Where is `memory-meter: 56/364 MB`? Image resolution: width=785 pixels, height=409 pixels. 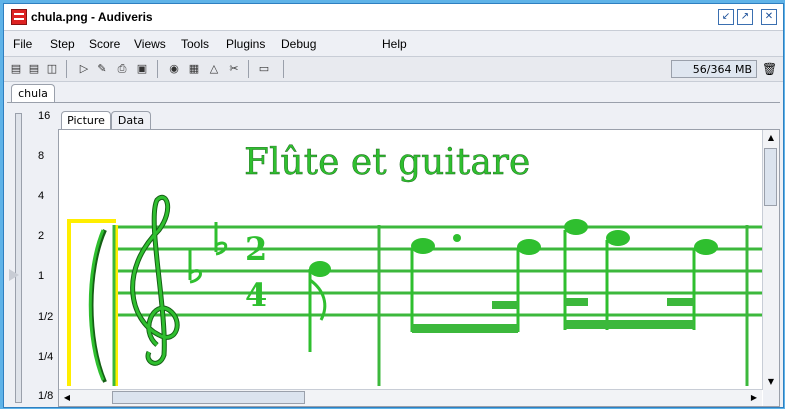
memory-meter: 56/364 MB is located at coordinates (714, 69).